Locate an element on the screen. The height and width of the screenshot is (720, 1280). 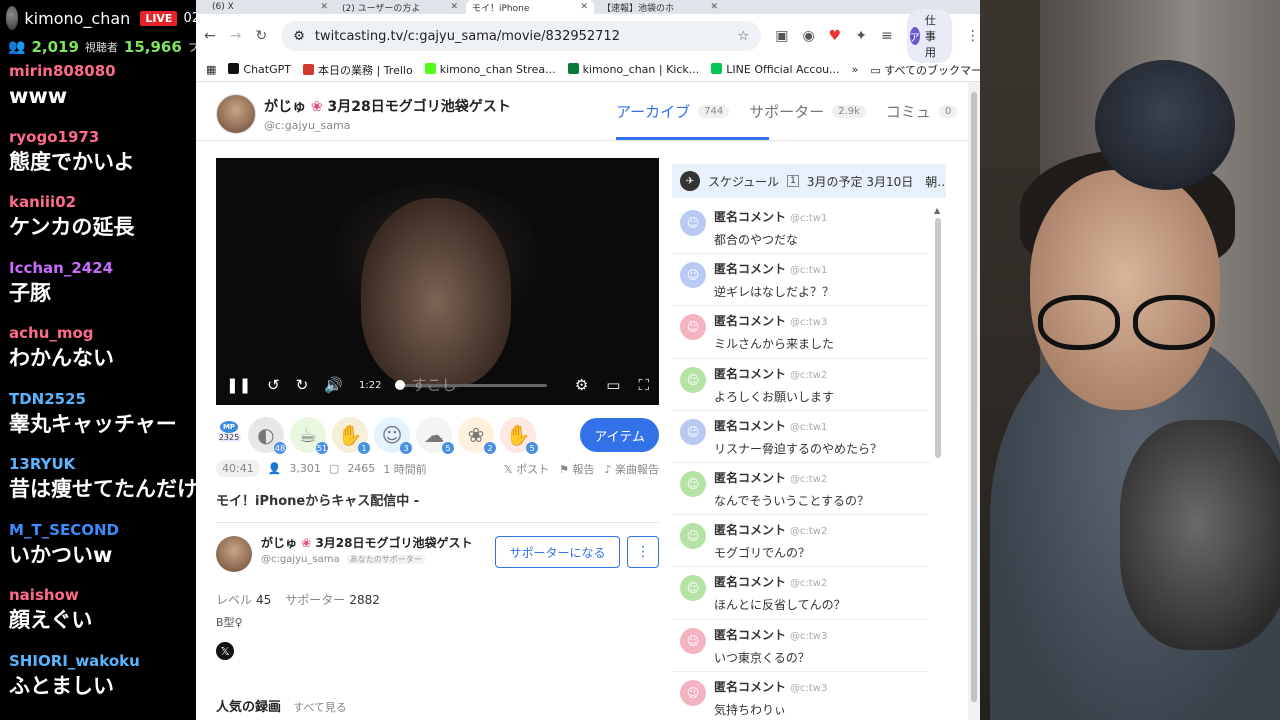
profile-name: がじゅ ❀ 3月28日モグゴリ池袋ゲスト is located at coordinates (367, 542).